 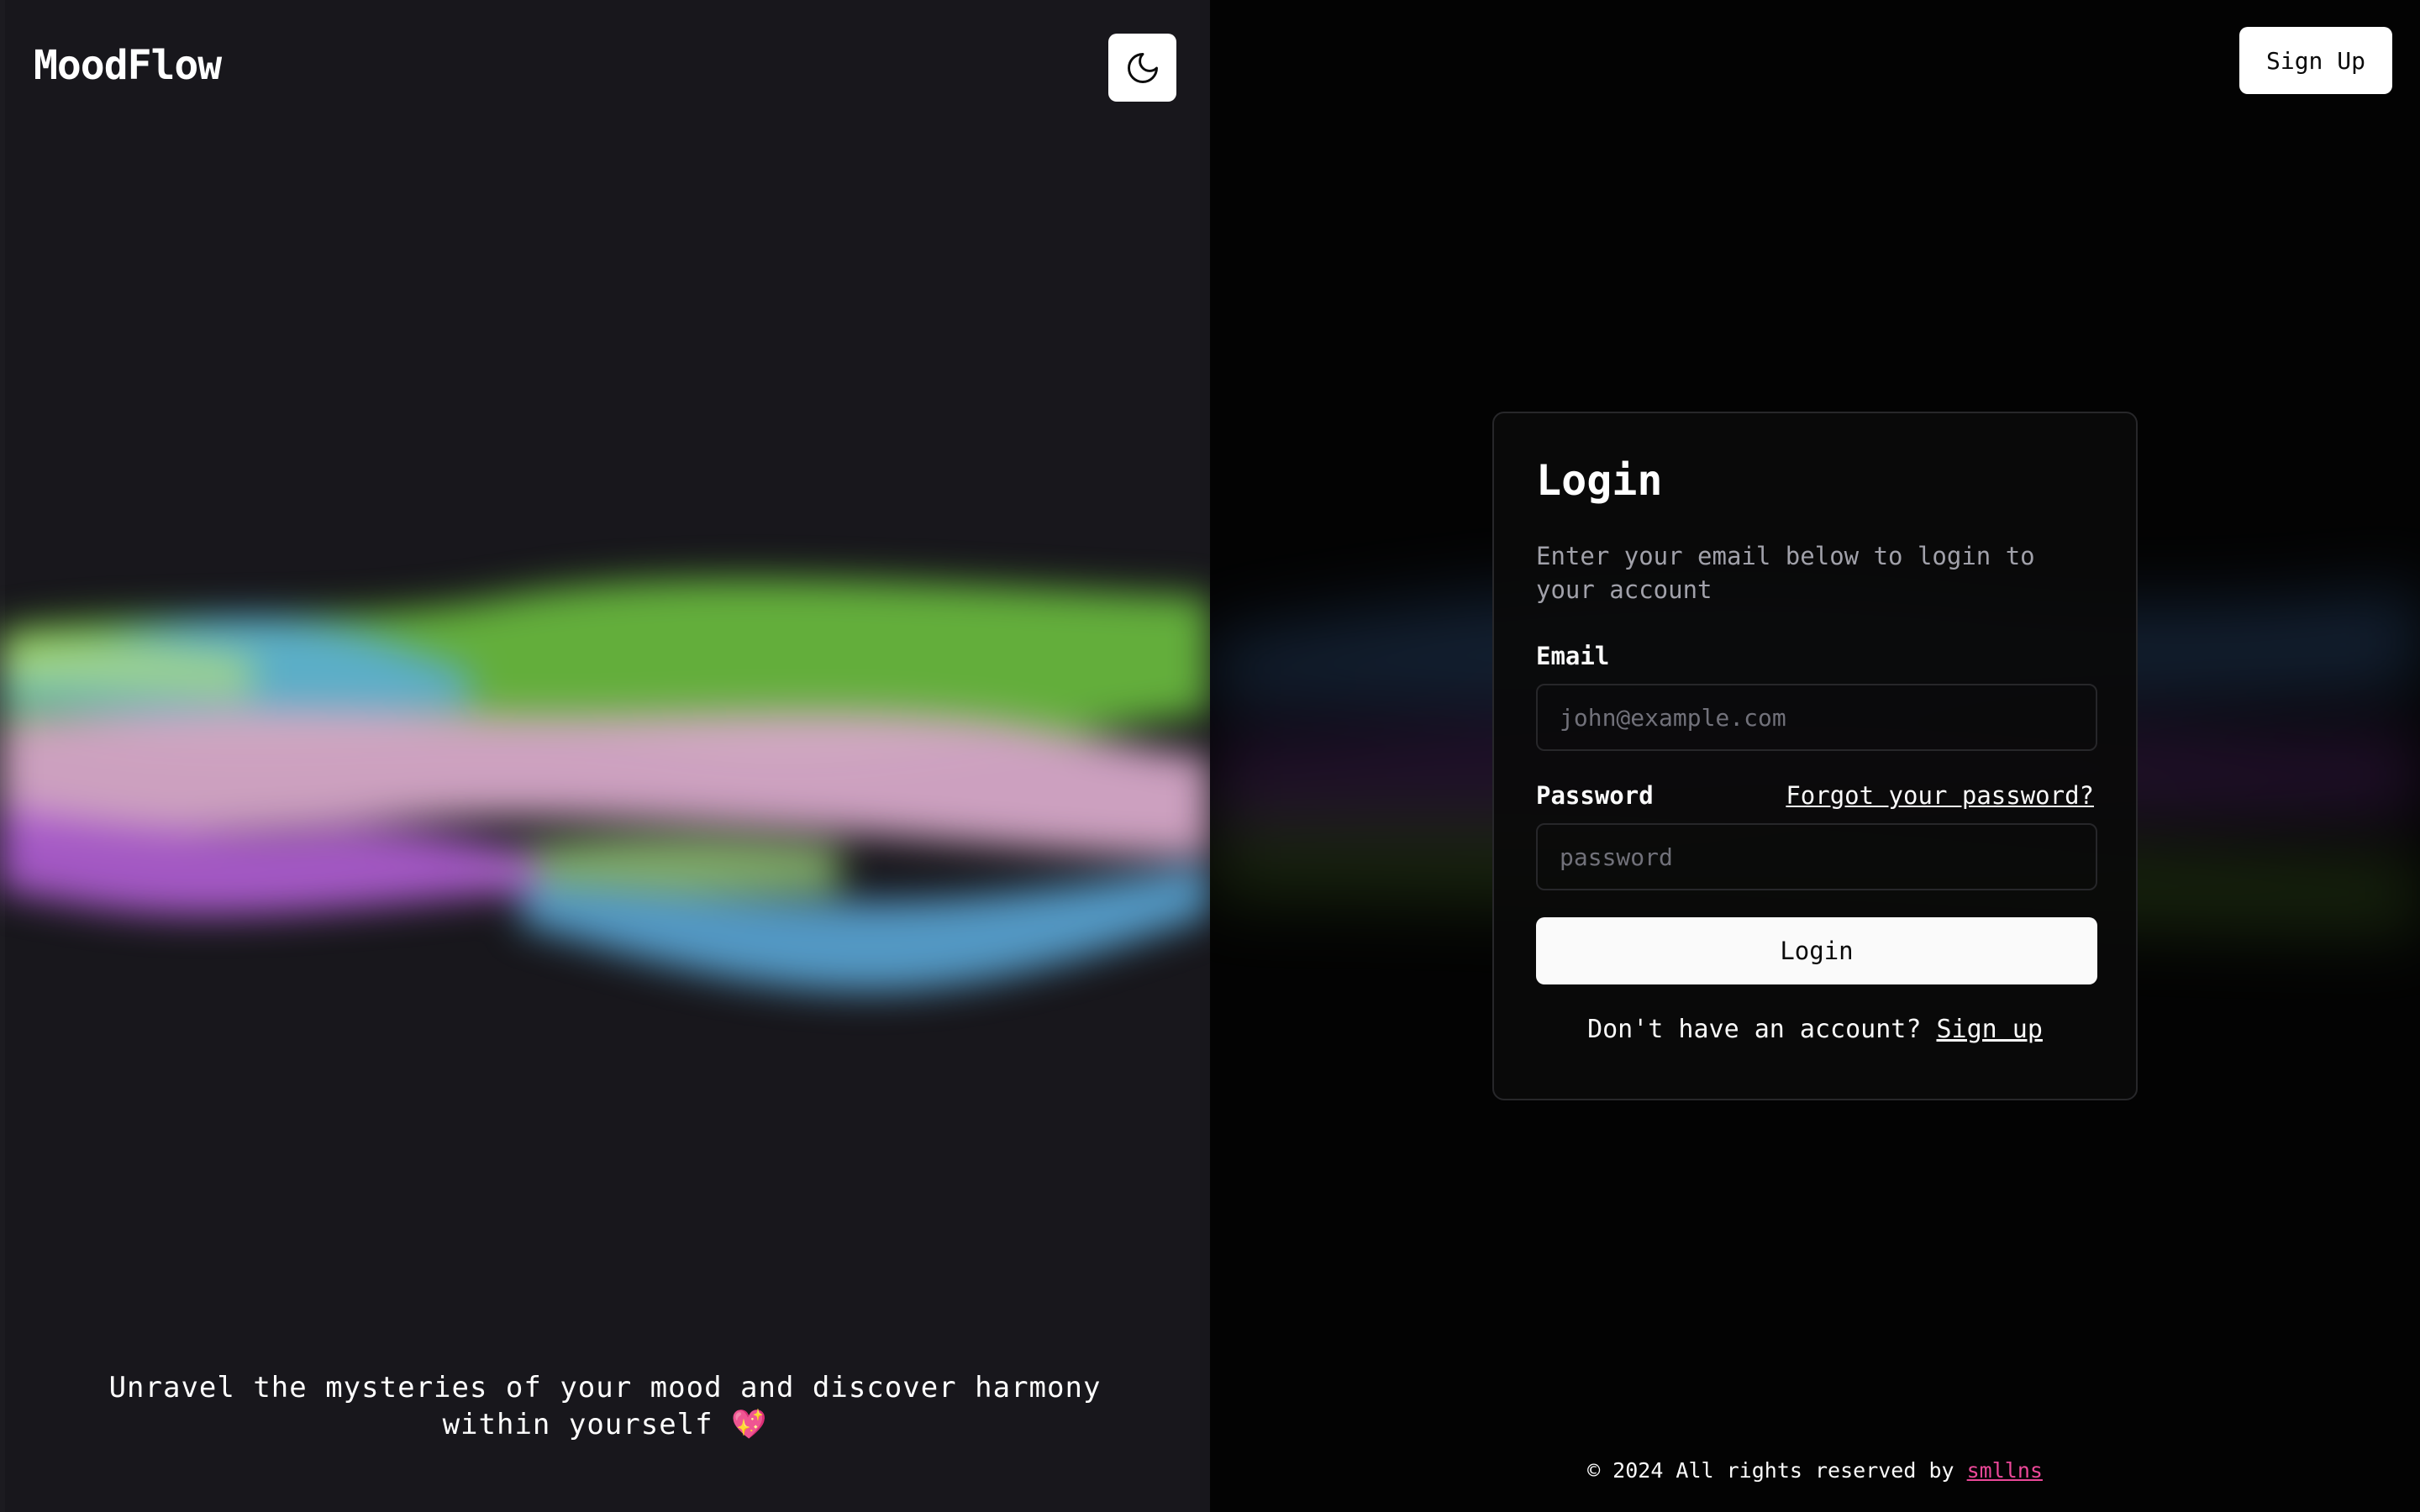 I want to click on signup-link: Sign up, so click(x=1989, y=1029).